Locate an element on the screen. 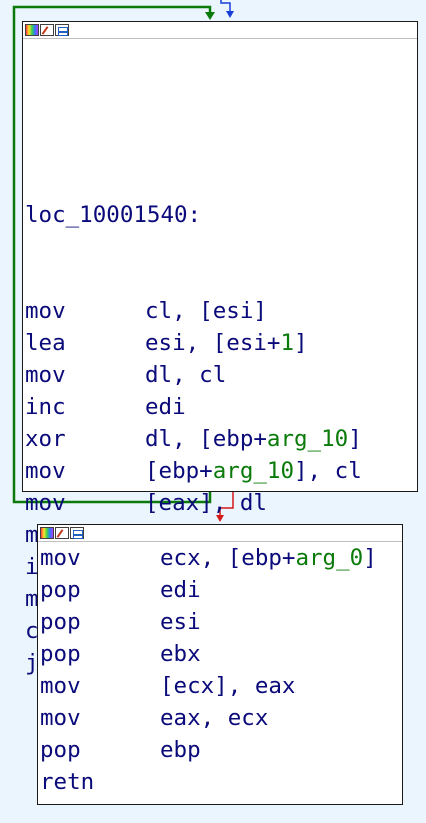  operand-text: ebp is located at coordinates (180, 750).